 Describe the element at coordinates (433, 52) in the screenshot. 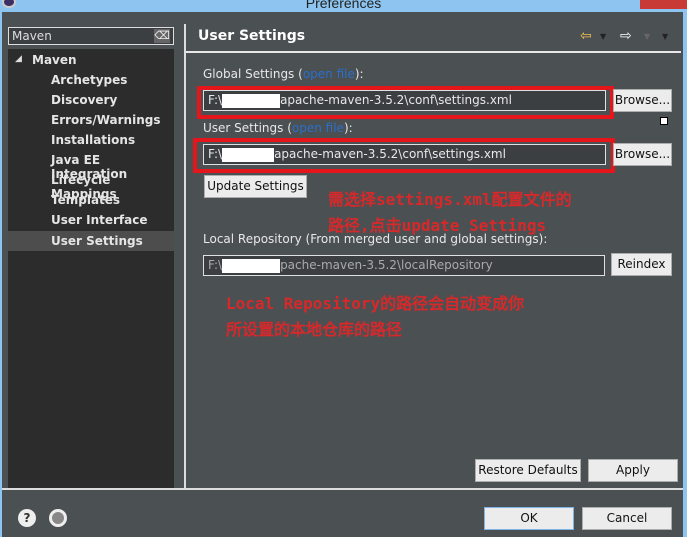

I see `header-divider` at that location.